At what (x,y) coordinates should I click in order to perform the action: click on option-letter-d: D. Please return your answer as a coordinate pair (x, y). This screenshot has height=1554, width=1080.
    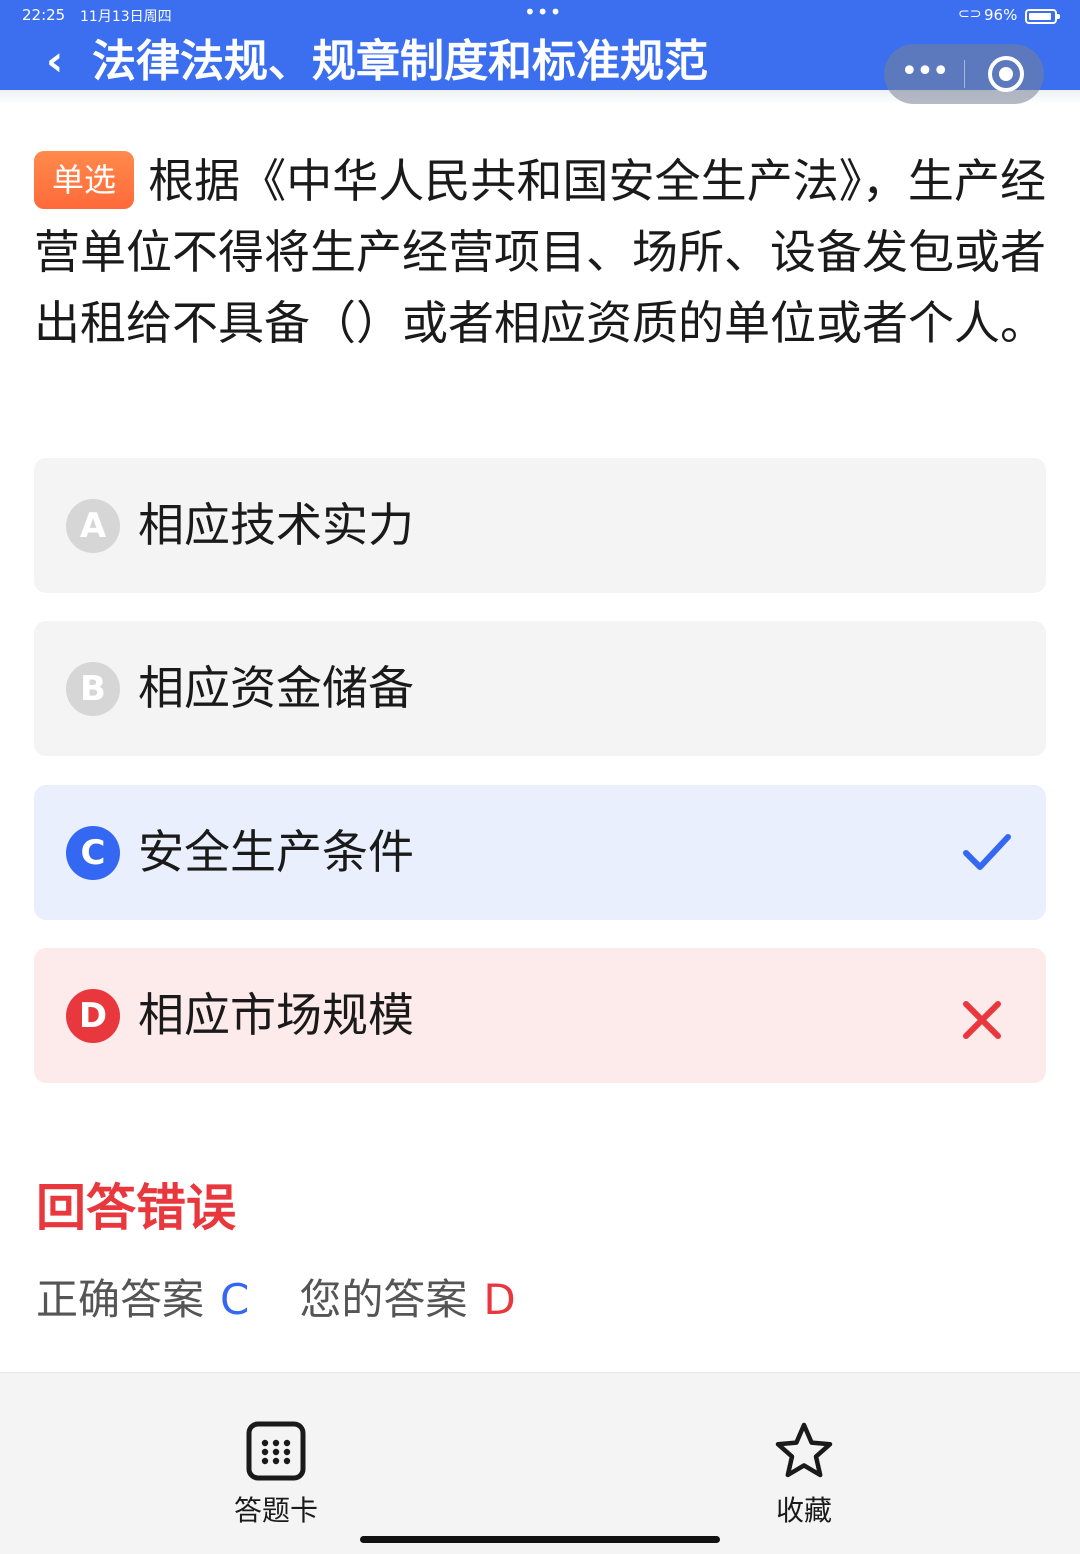
    Looking at the image, I should click on (93, 1016).